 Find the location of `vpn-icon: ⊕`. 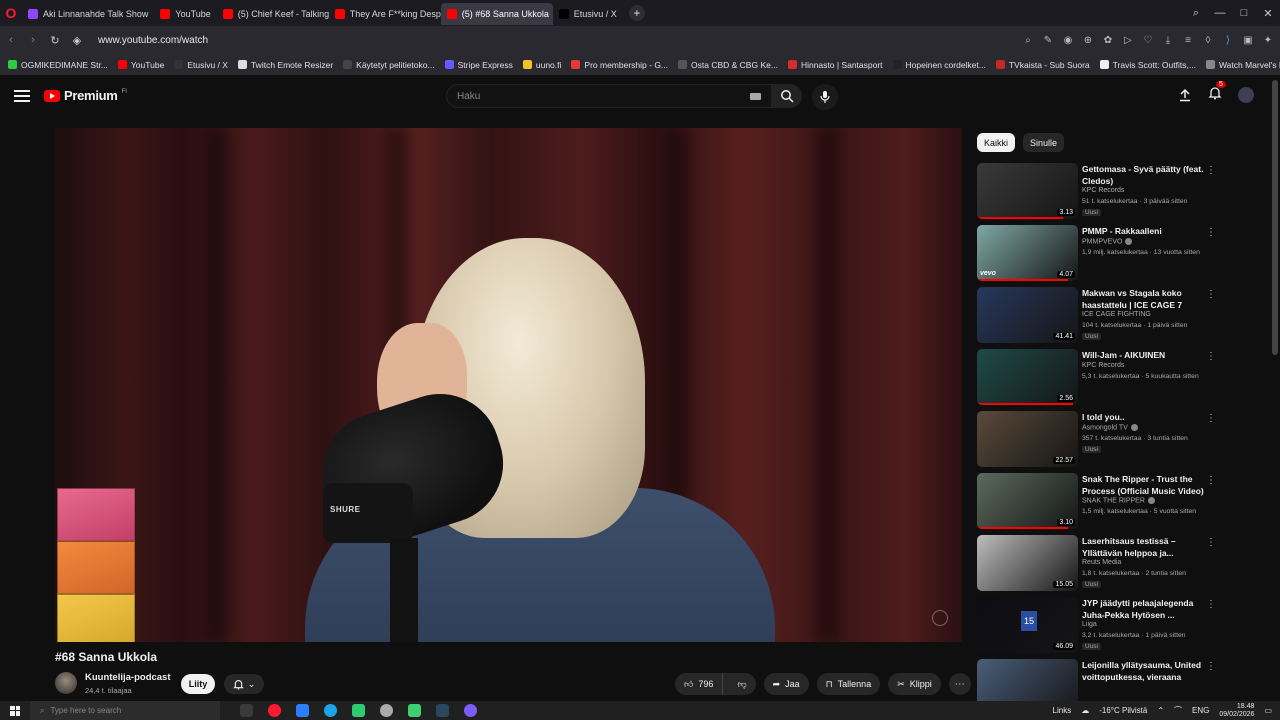

vpn-icon: ⊕ is located at coordinates (1088, 40).